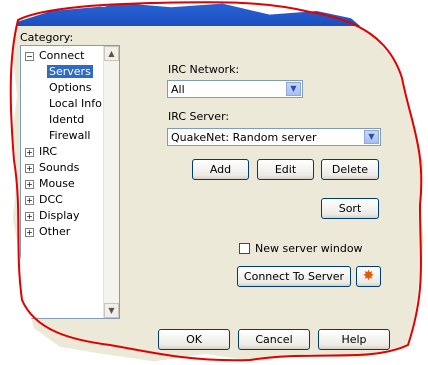  Describe the element at coordinates (111, 182) in the screenshot. I see `tree-scrollbar: ▲ ▼` at that location.